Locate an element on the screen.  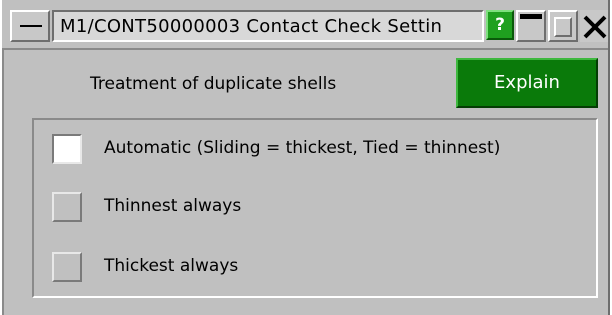
option-thinnest-always-label: Thinnest always is located at coordinates (173, 206).